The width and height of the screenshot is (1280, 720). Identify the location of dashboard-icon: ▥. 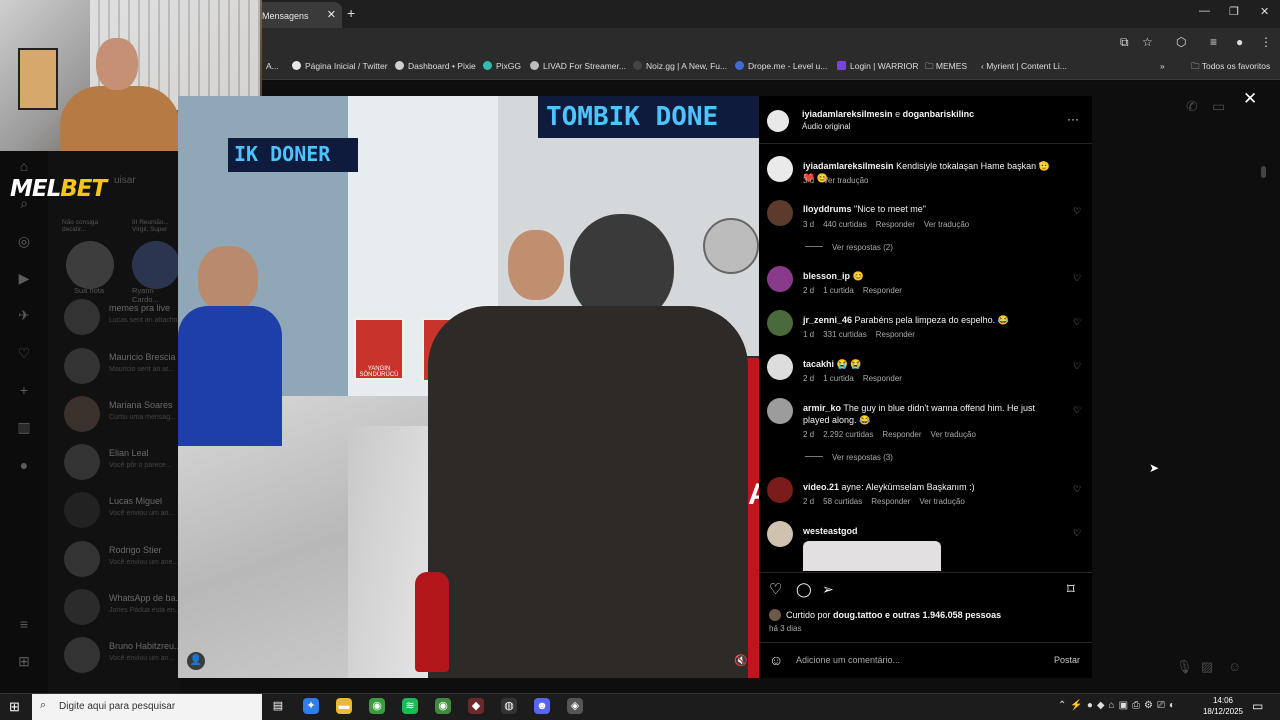
(24, 427).